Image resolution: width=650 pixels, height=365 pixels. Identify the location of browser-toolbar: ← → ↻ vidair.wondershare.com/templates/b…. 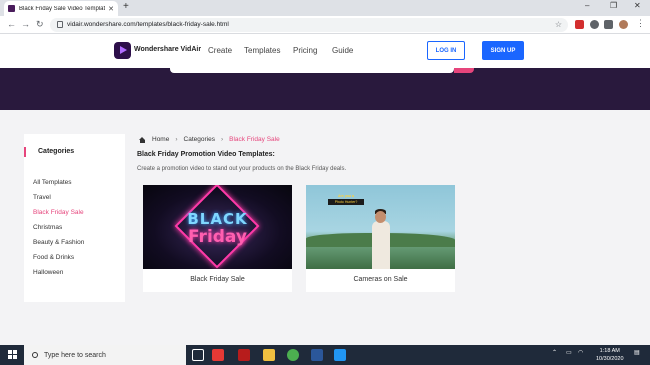
(325, 25).